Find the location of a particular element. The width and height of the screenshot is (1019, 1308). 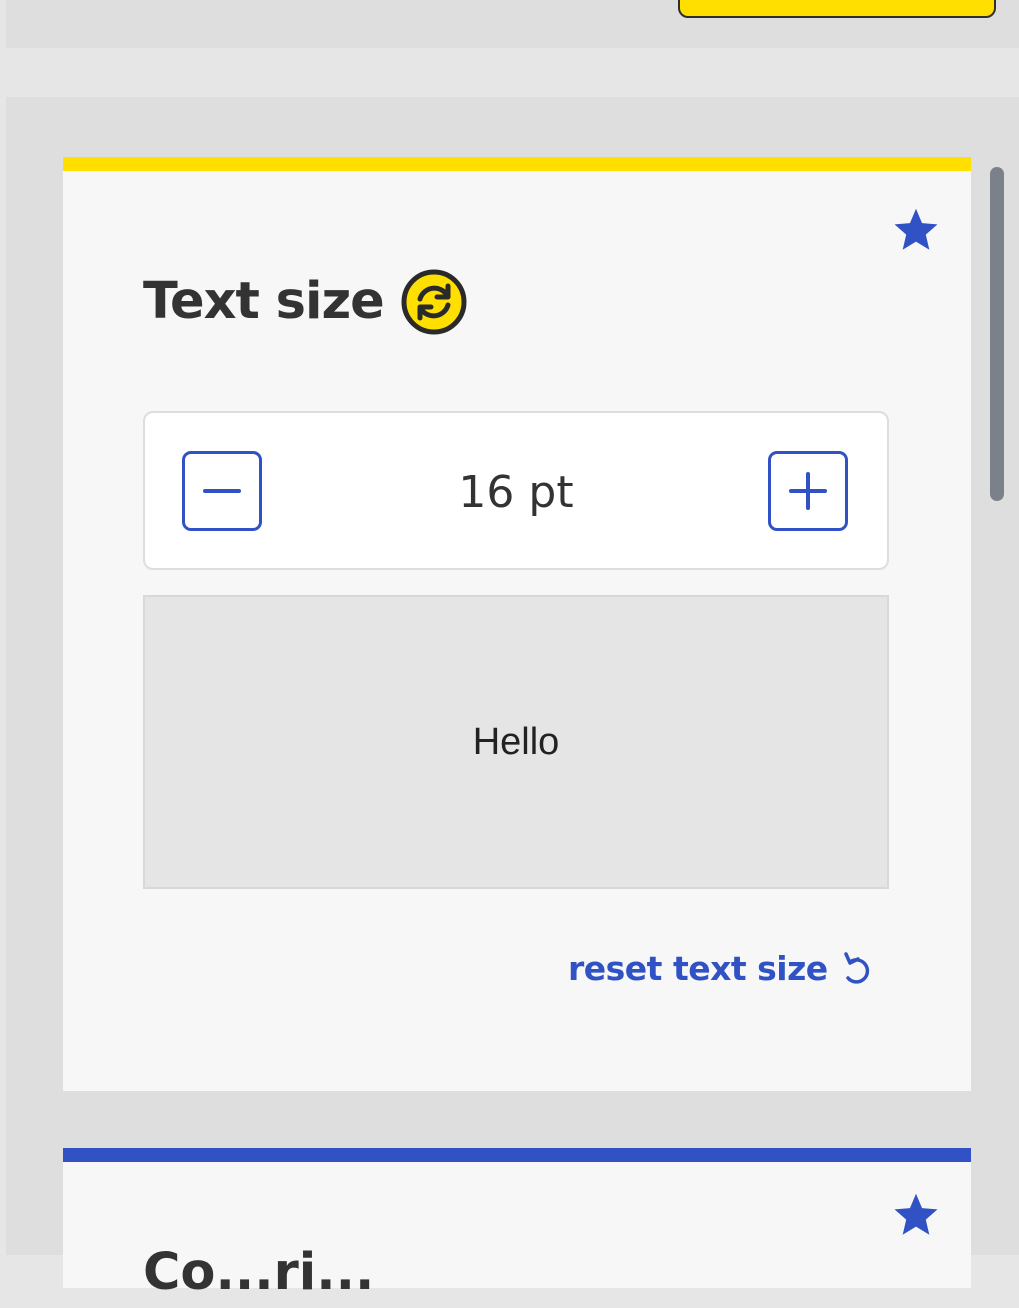

text-size-title: Text size is located at coordinates (305, 302).